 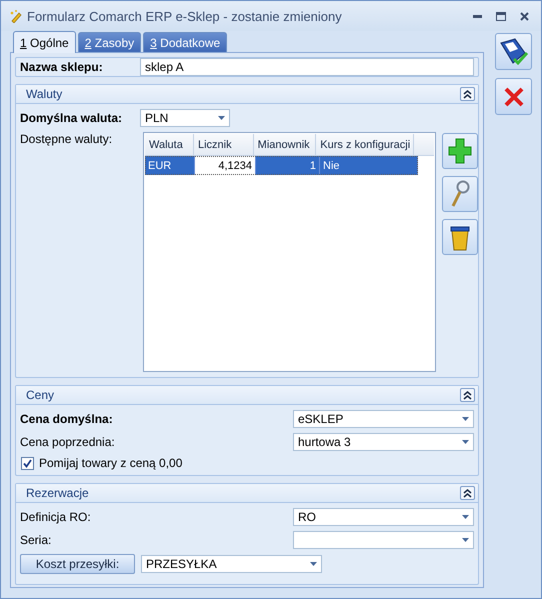 I want to click on window-title: Formularz Comarch ERP e-Sklep - zostanie zmieniony, so click(x=185, y=16).